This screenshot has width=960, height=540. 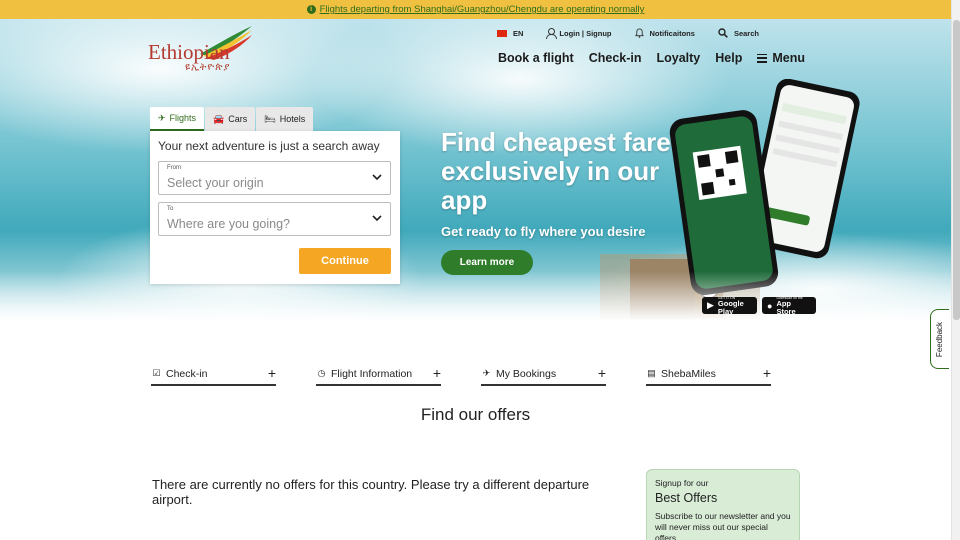 I want to click on origin-label: From, so click(x=174, y=168).